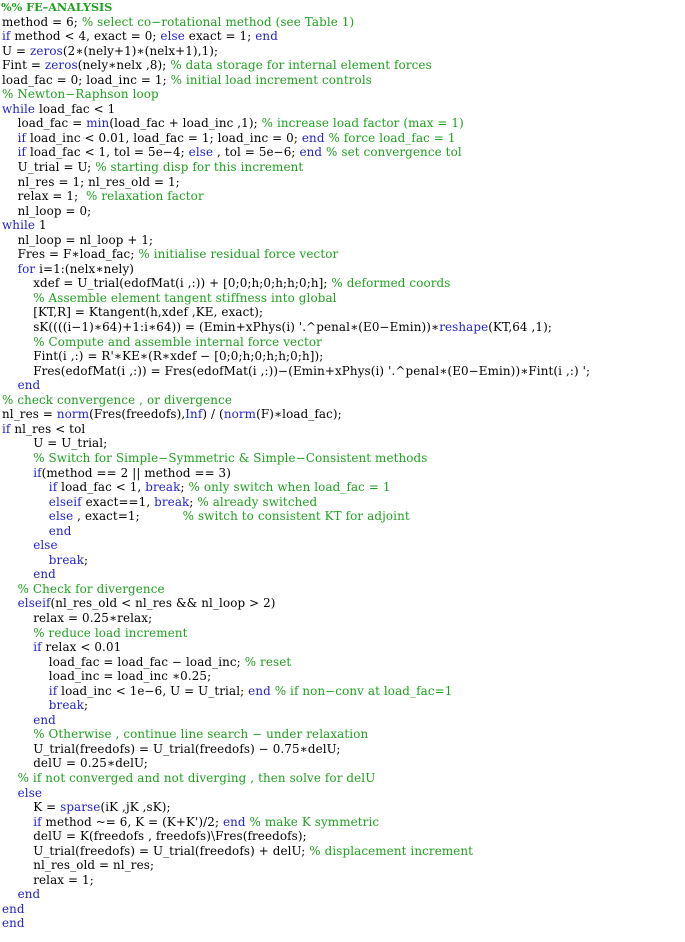 Image resolution: width=685 pixels, height=942 pixels. Describe the element at coordinates (392, 152) in the screenshot. I see `code-comment: % set convergence tol` at that location.